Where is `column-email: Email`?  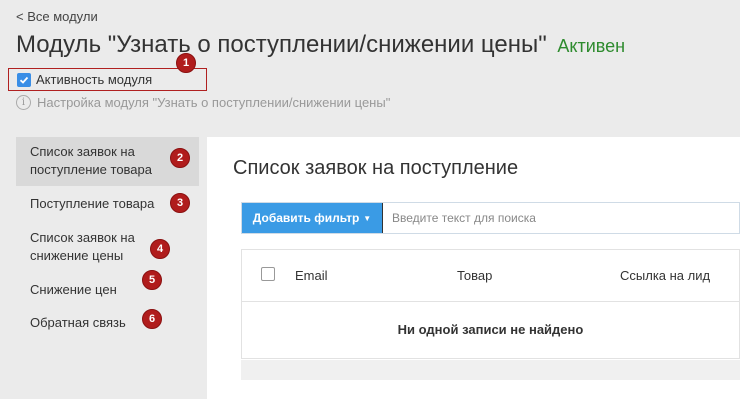 column-email: Email is located at coordinates (311, 275).